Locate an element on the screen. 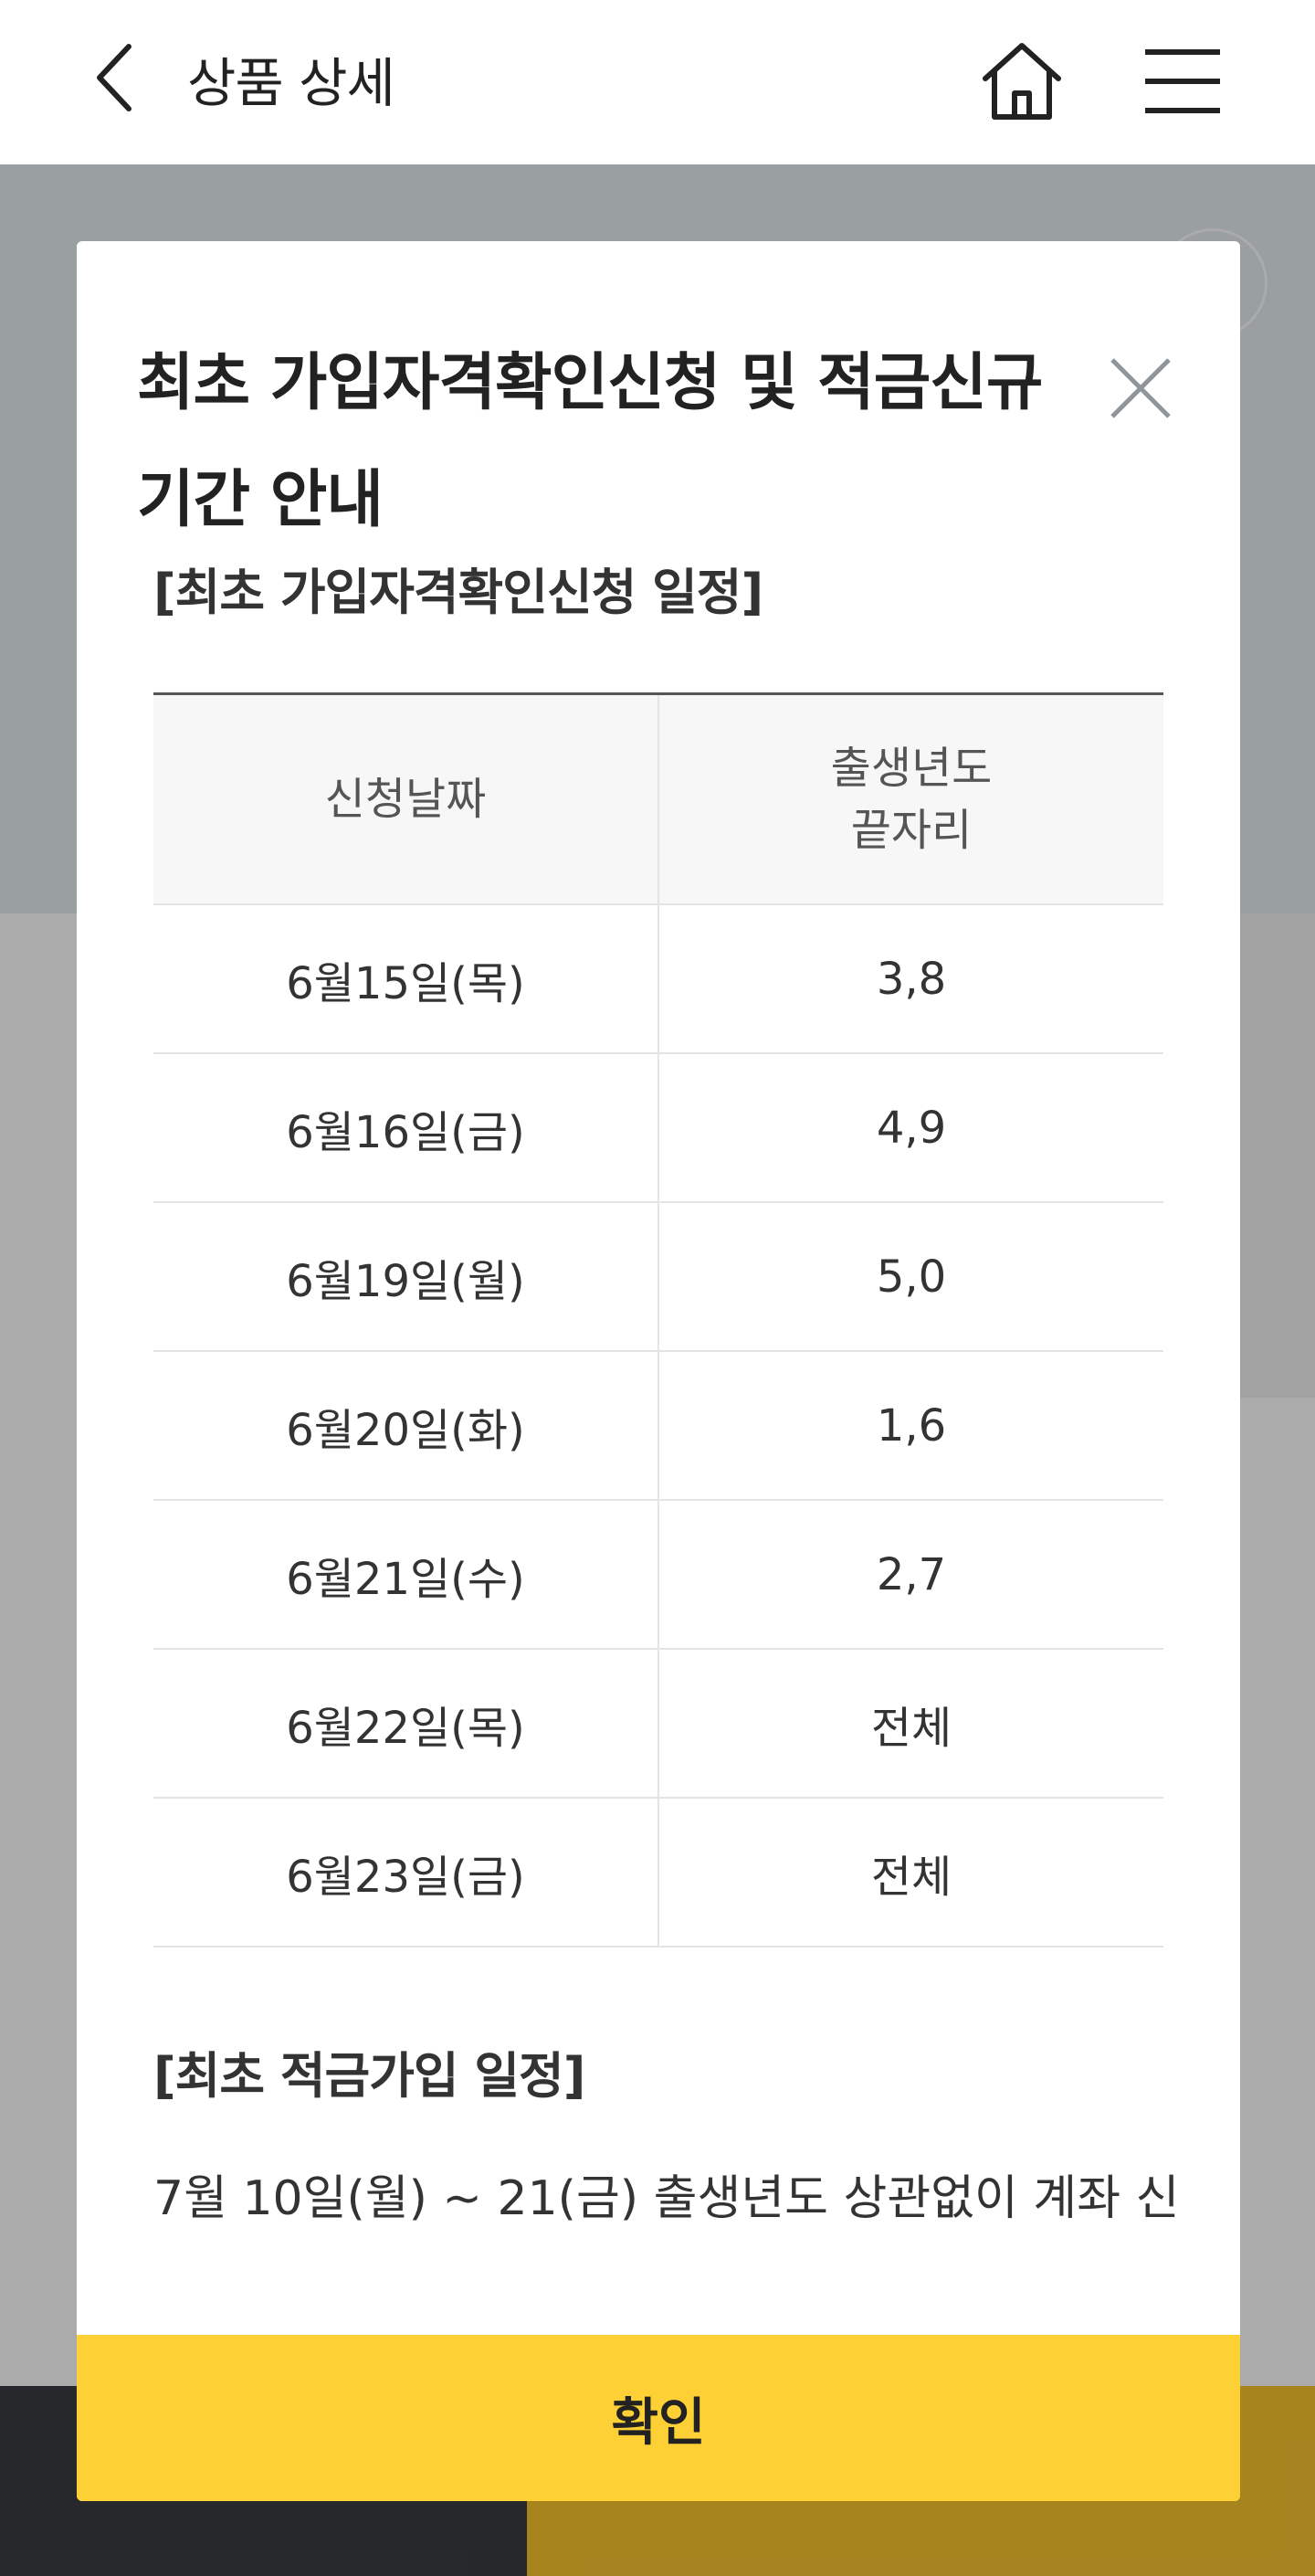 The image size is (1315, 2576). table-row: 6월15일(목) 3,8 is located at coordinates (658, 979).